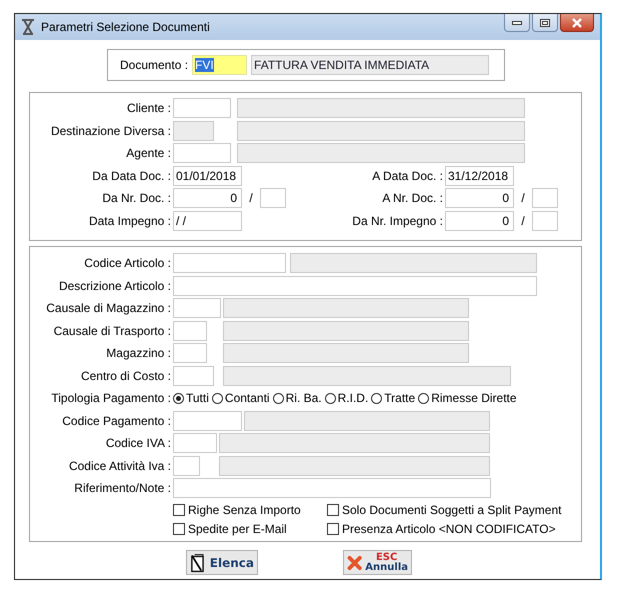 This screenshot has height=593, width=619. Describe the element at coordinates (127, 263) in the screenshot. I see `field-label: Codice Articolo :` at that location.